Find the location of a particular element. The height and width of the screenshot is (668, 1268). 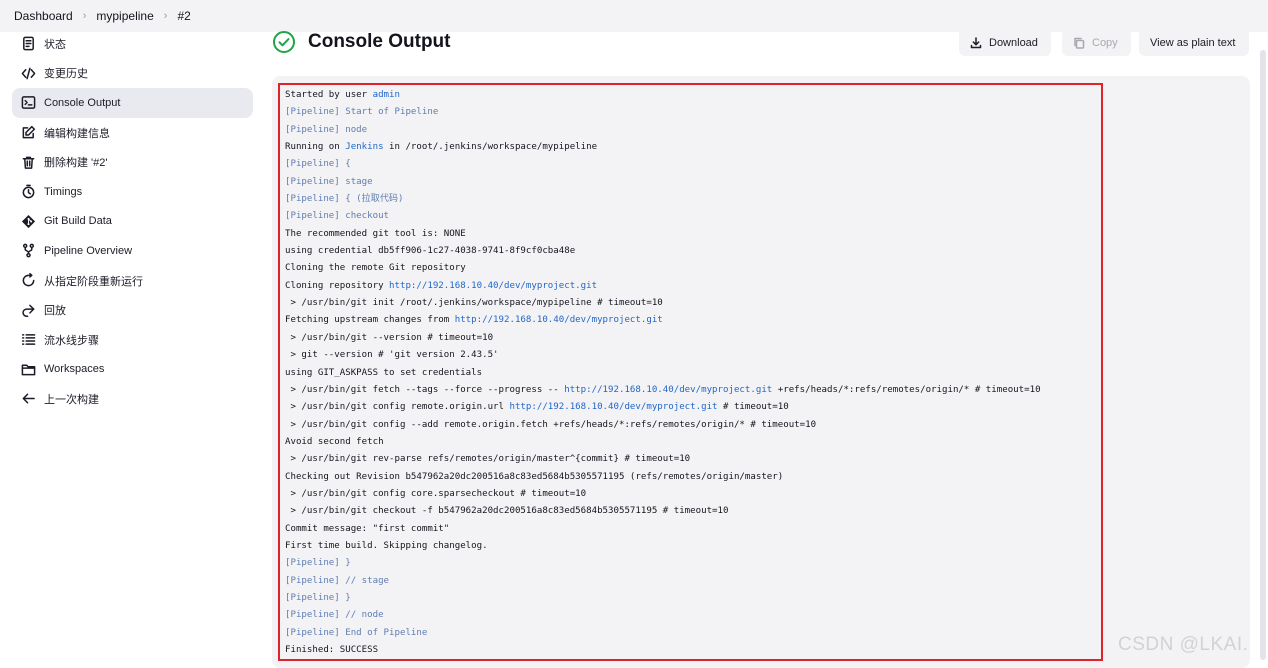

success-check-icon is located at coordinates (284, 42).